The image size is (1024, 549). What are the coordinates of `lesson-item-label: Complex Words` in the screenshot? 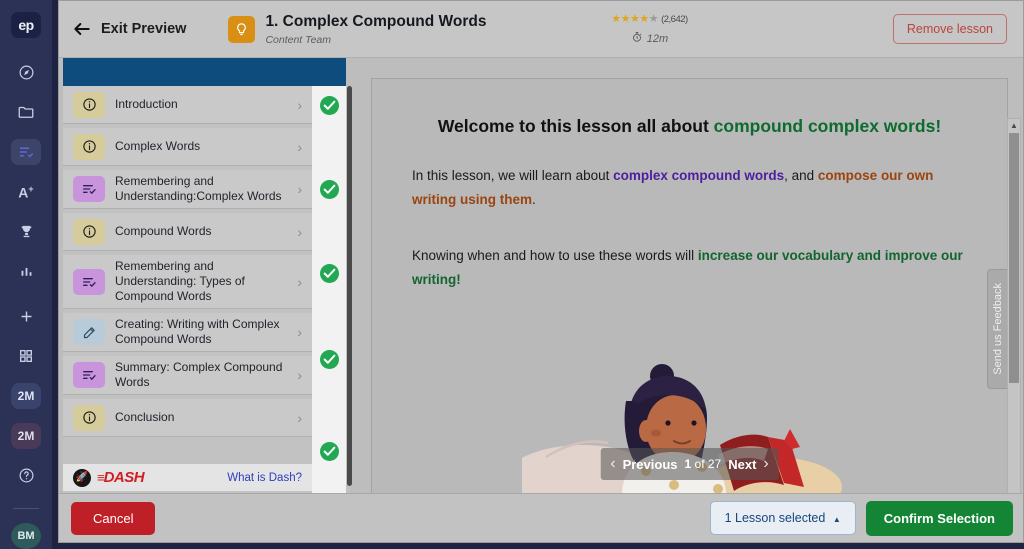 It's located at (158, 146).